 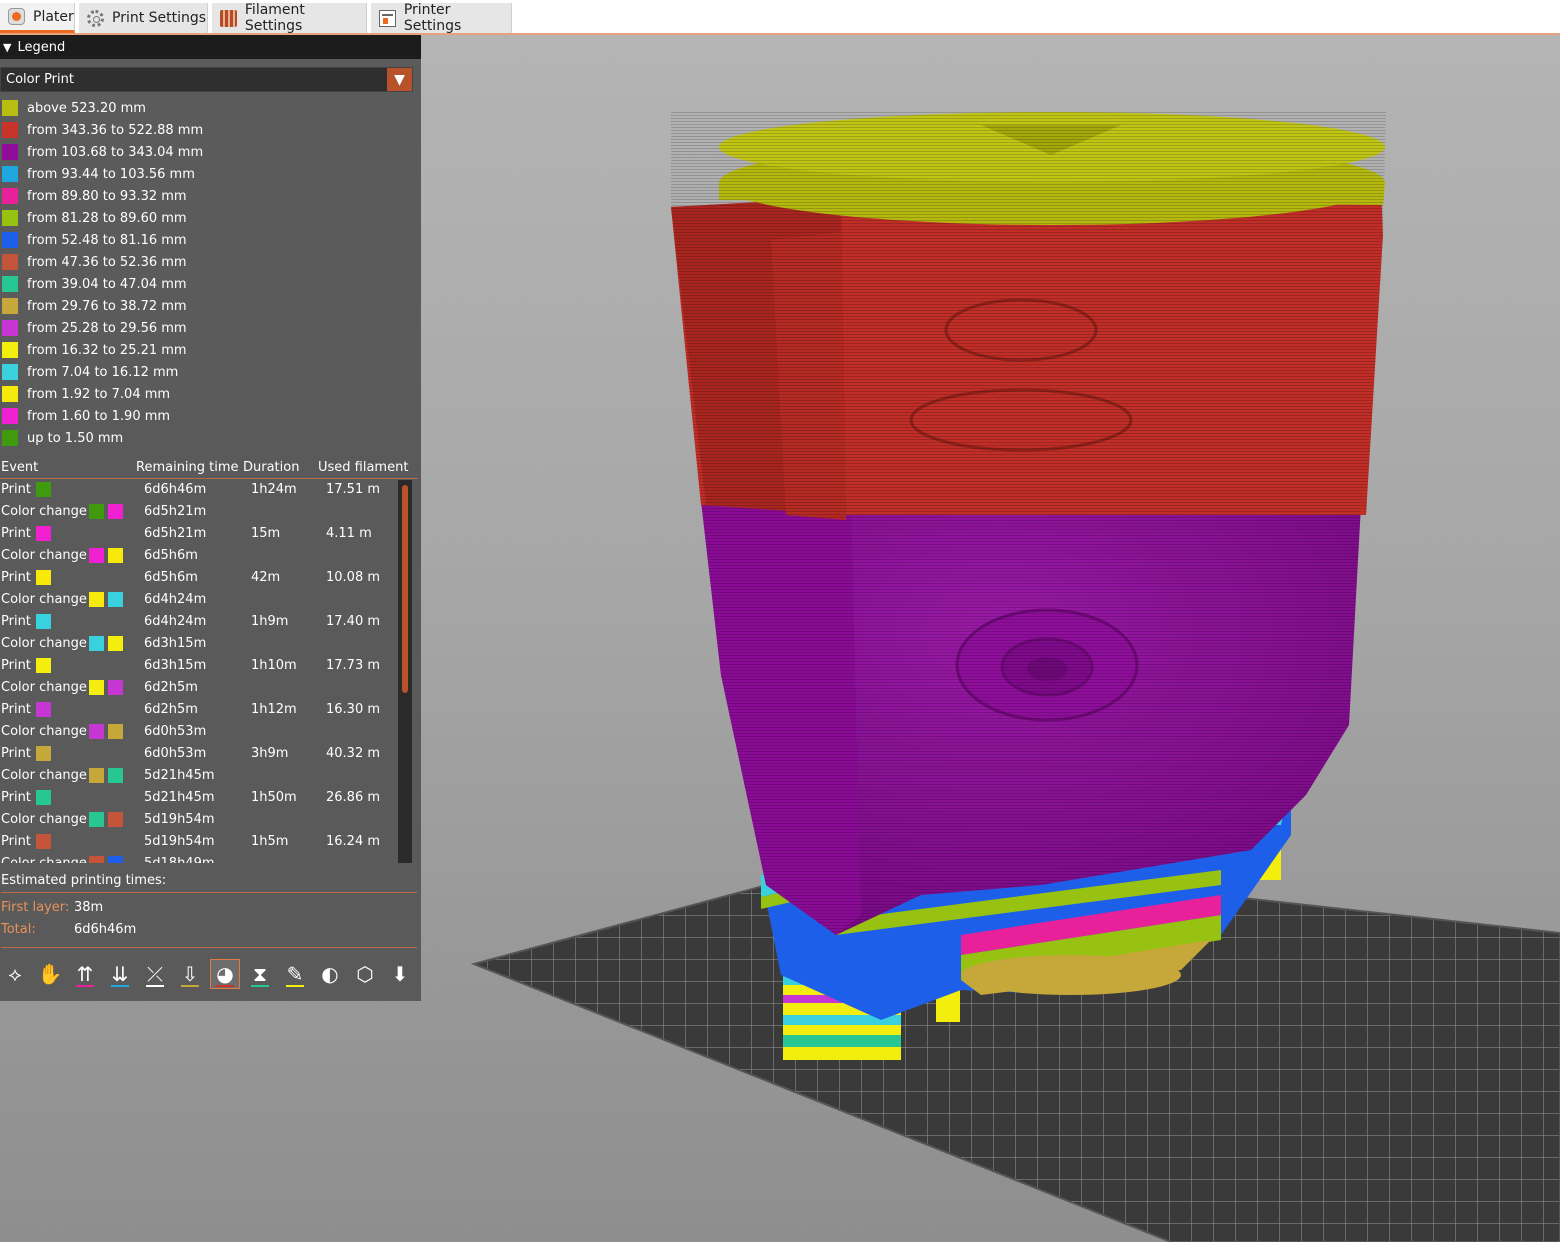 I want to click on event-row: Print 6d0h53m 3h9m 40.32 m, so click(x=197, y=754).